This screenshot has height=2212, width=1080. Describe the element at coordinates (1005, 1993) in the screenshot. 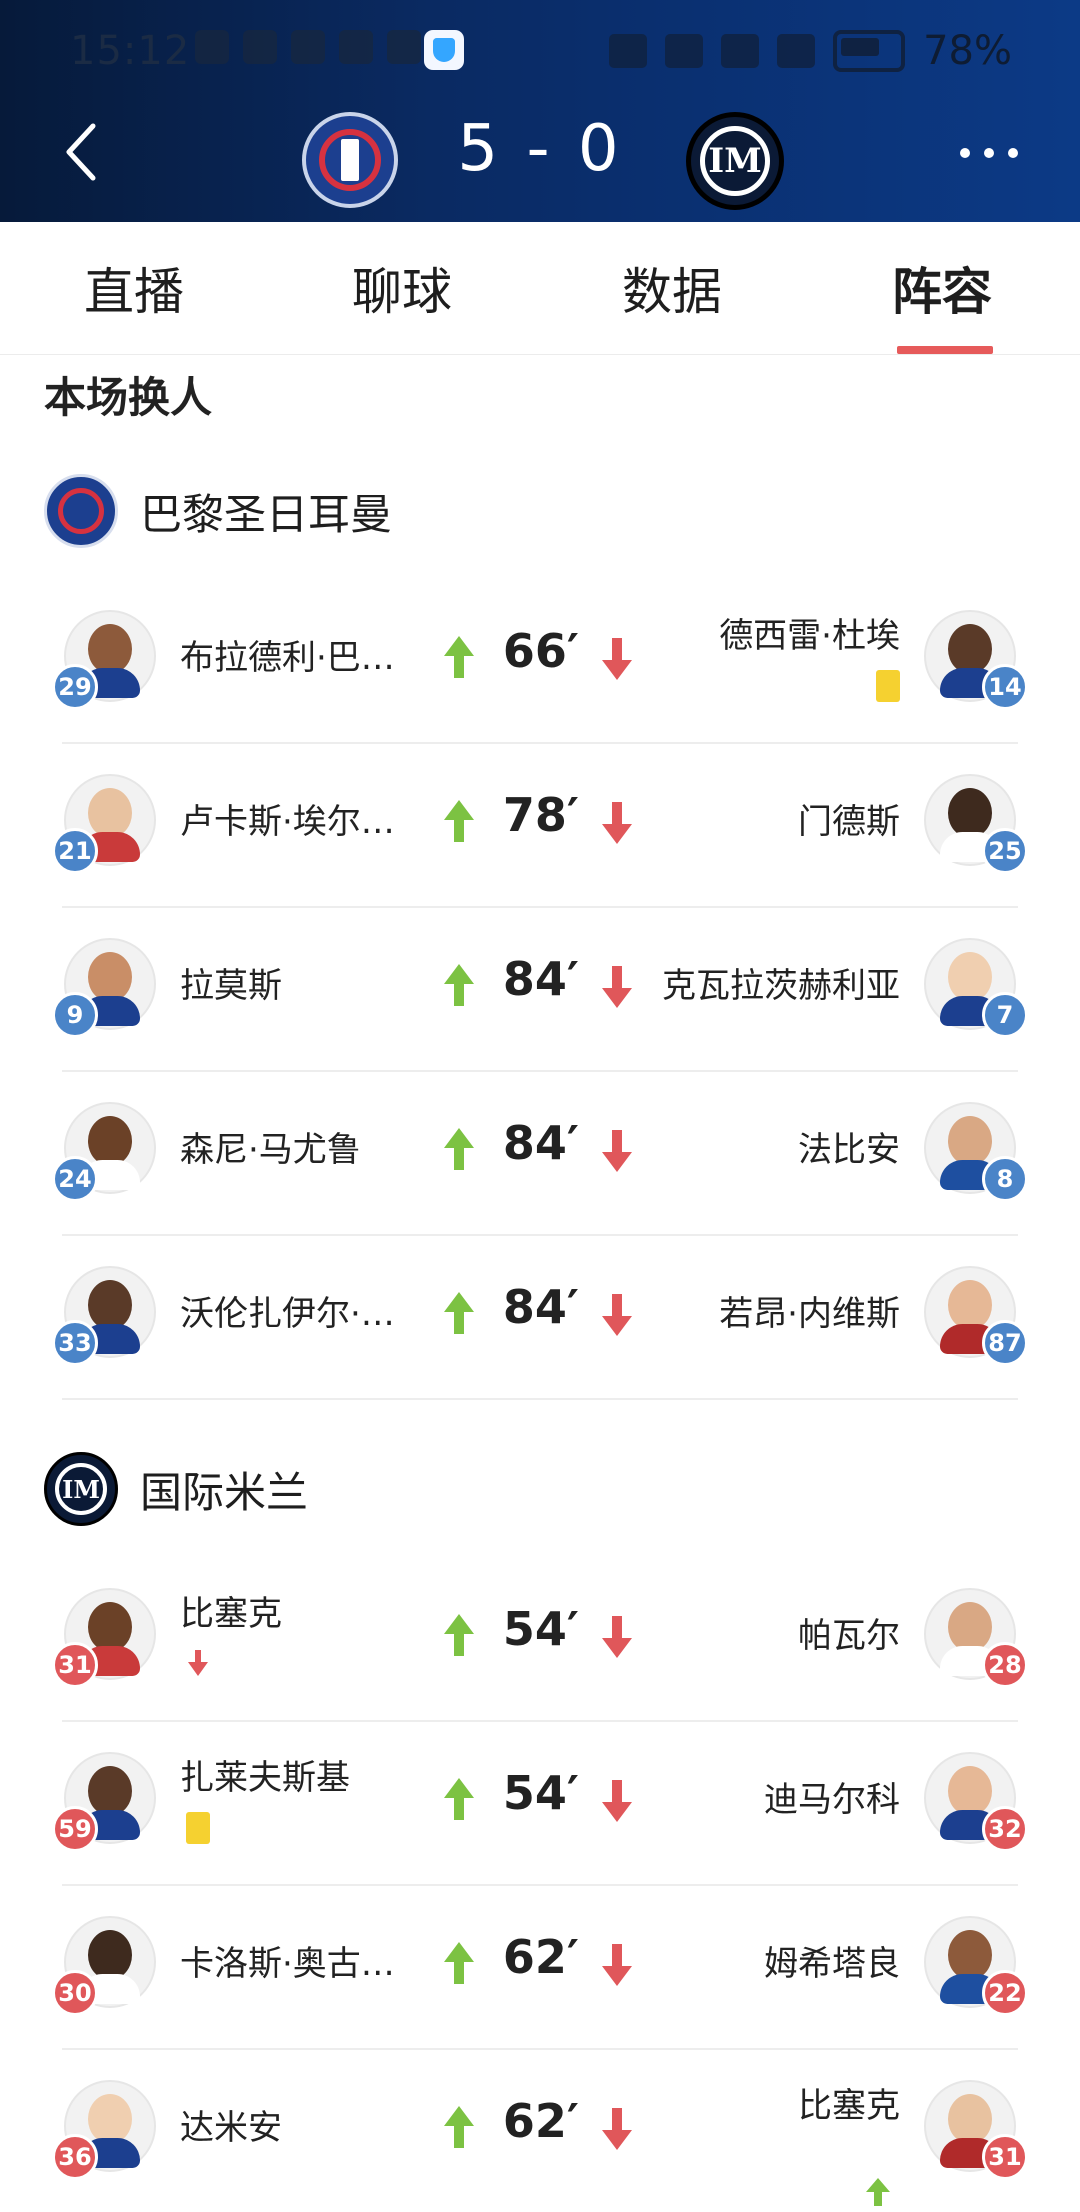

I see `shirt-number-badge: 22` at that location.